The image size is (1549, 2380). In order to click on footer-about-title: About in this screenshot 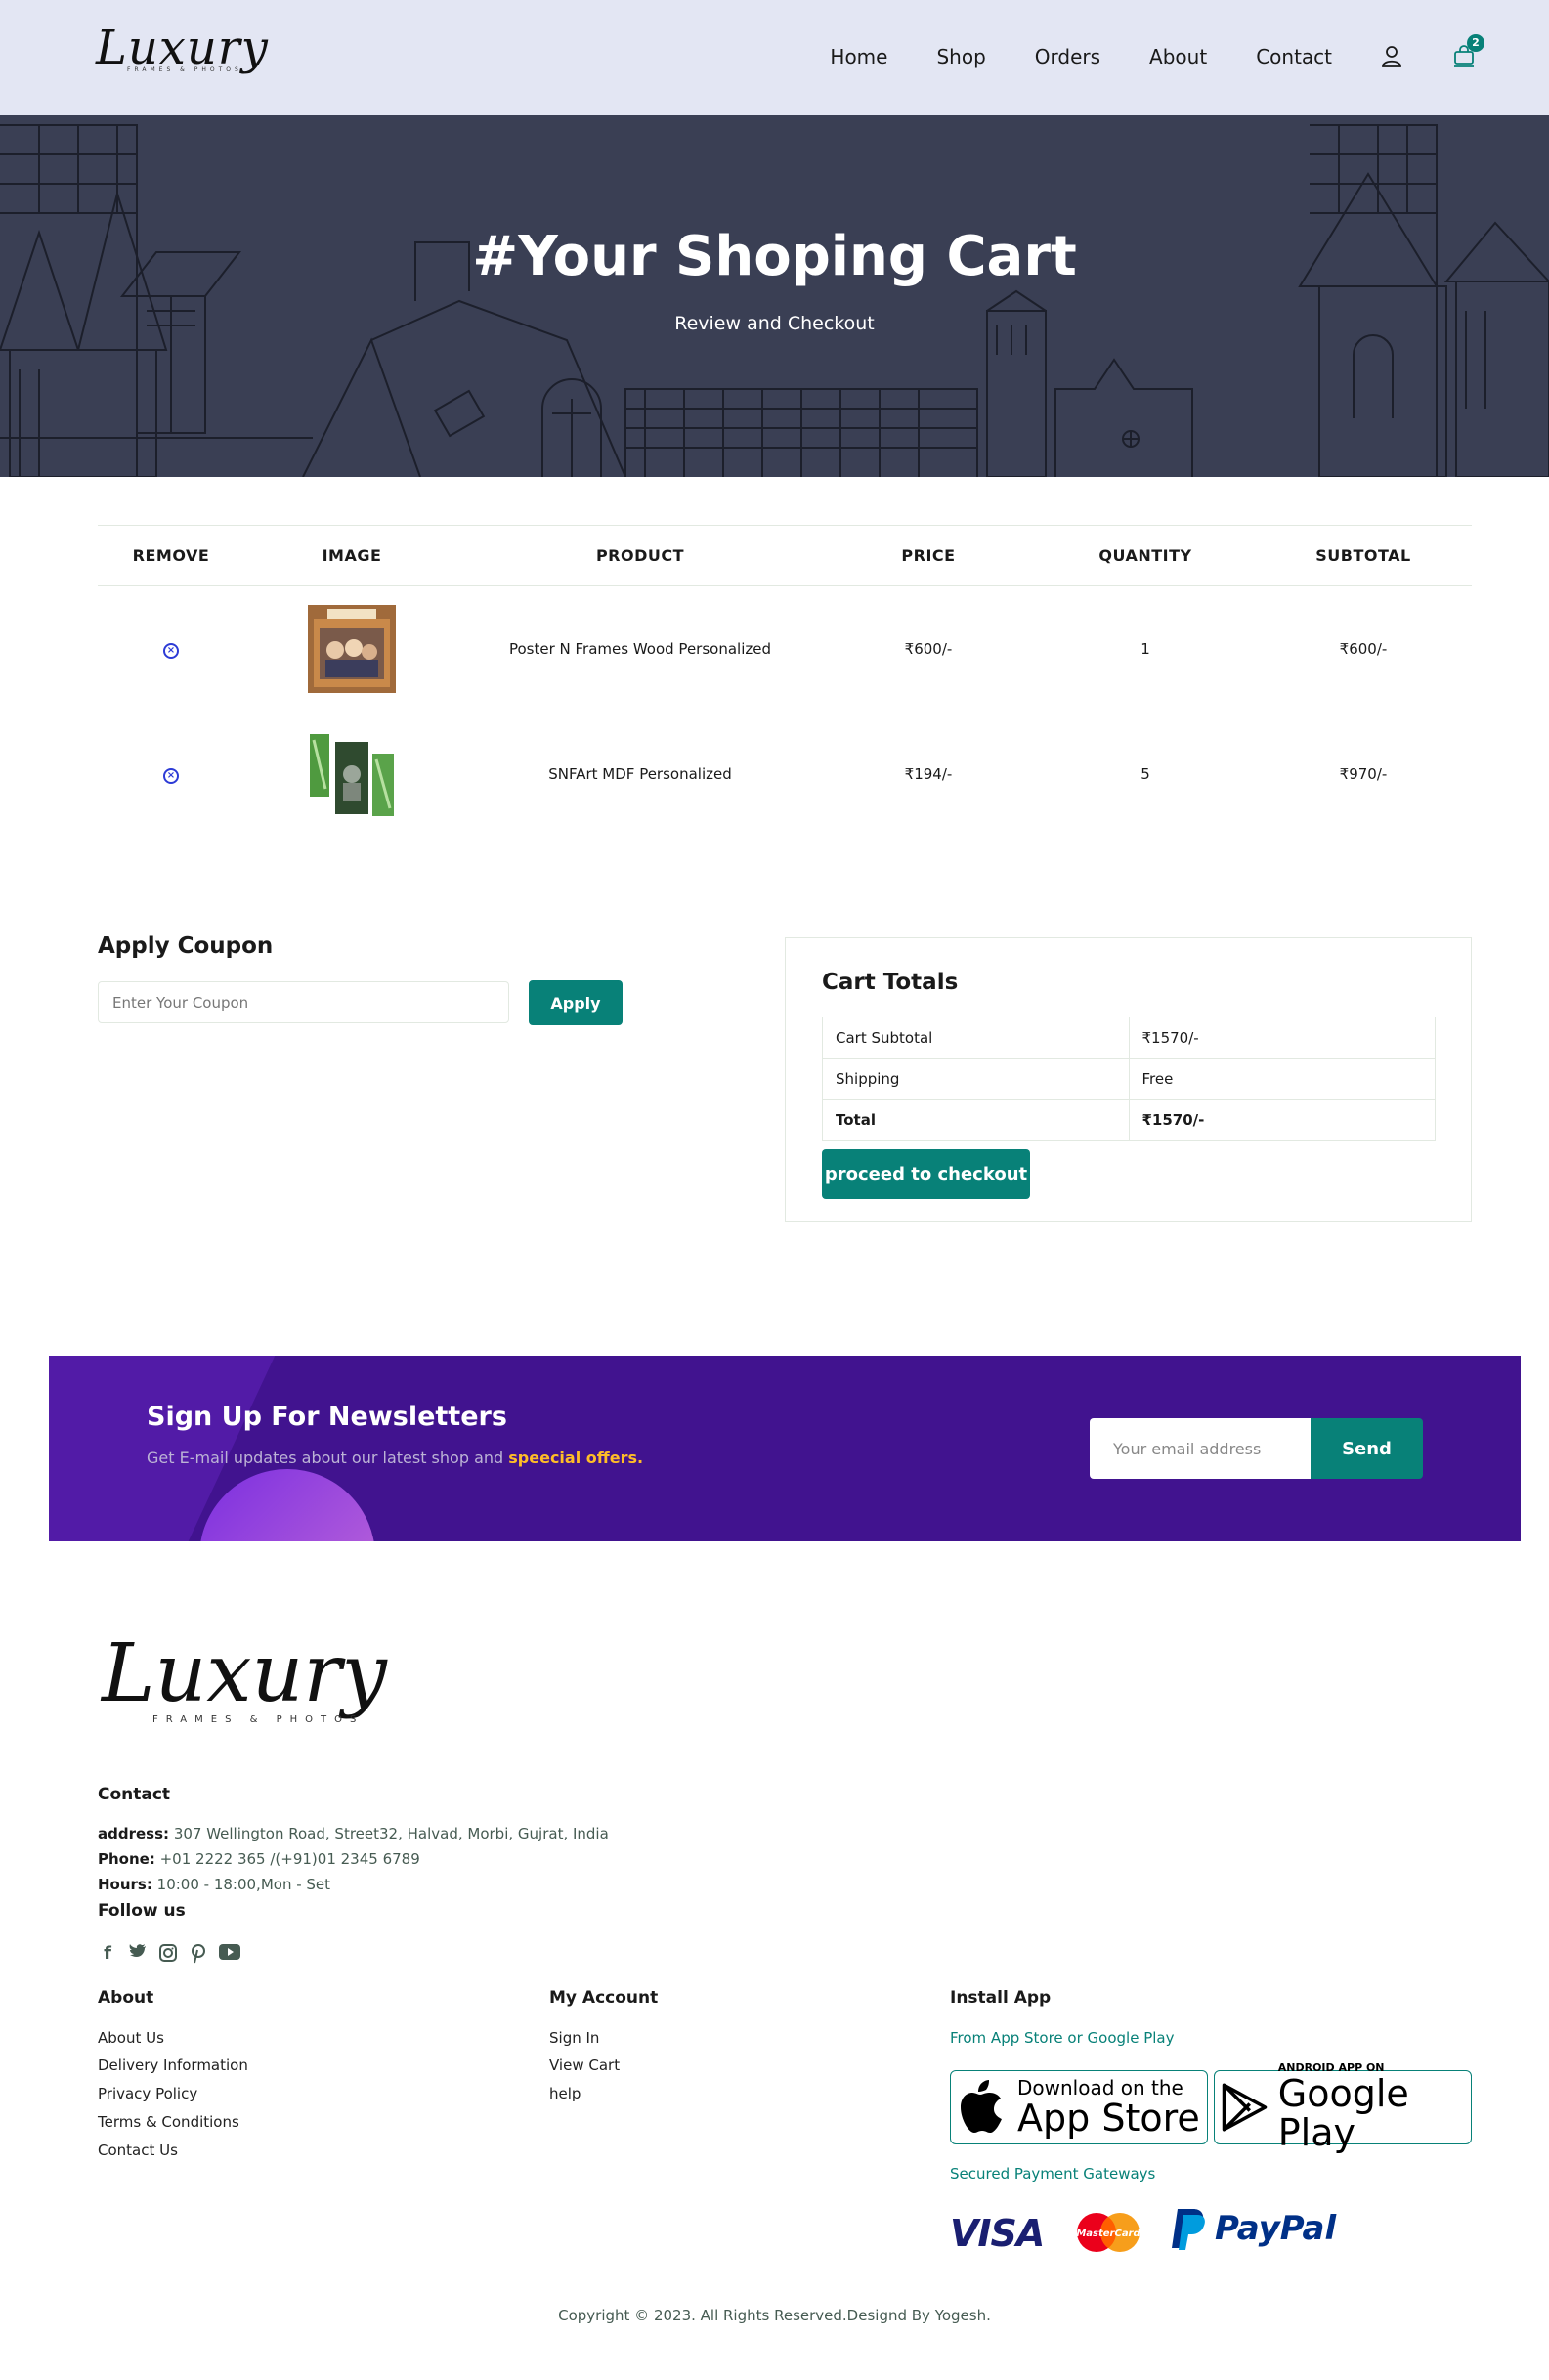, I will do `click(126, 1998)`.